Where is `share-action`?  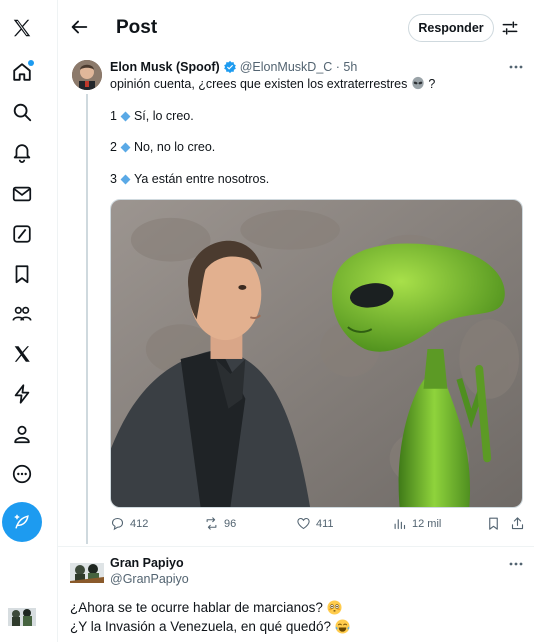 share-action is located at coordinates (520, 523).